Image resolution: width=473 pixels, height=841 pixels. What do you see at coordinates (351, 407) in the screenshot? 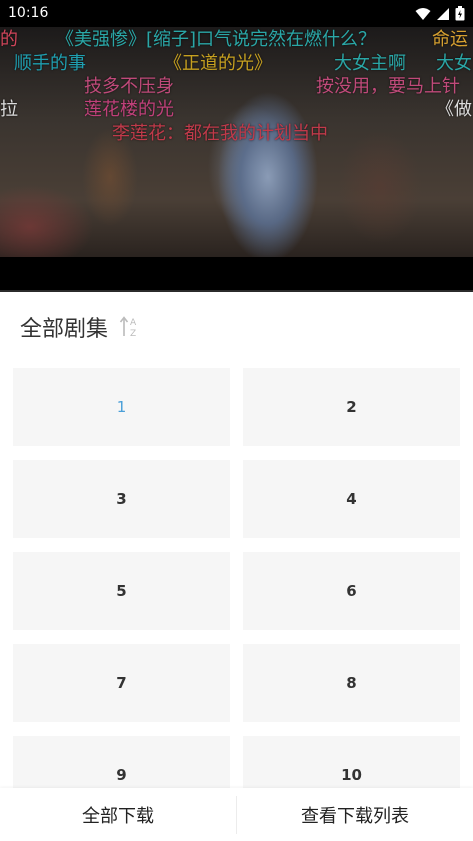
I see `episode-button-2: 2` at bounding box center [351, 407].